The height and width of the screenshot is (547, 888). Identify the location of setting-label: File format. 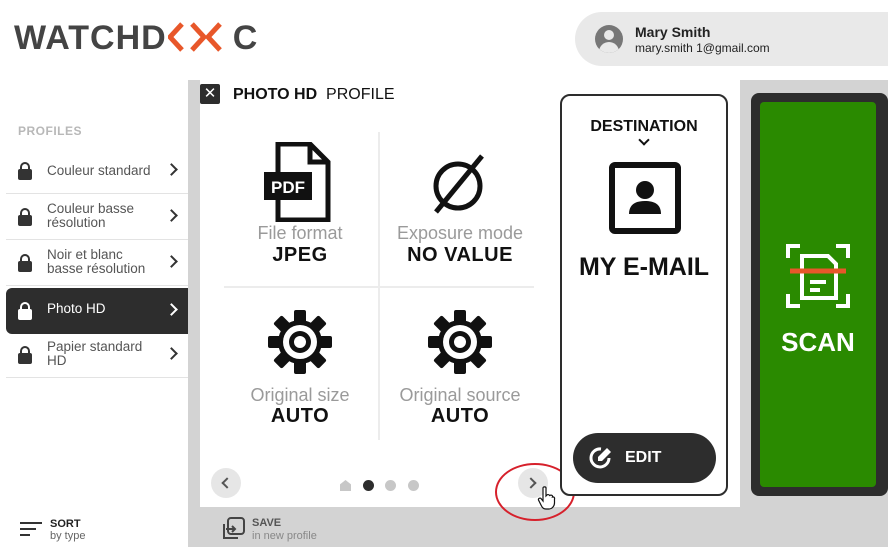
(300, 233).